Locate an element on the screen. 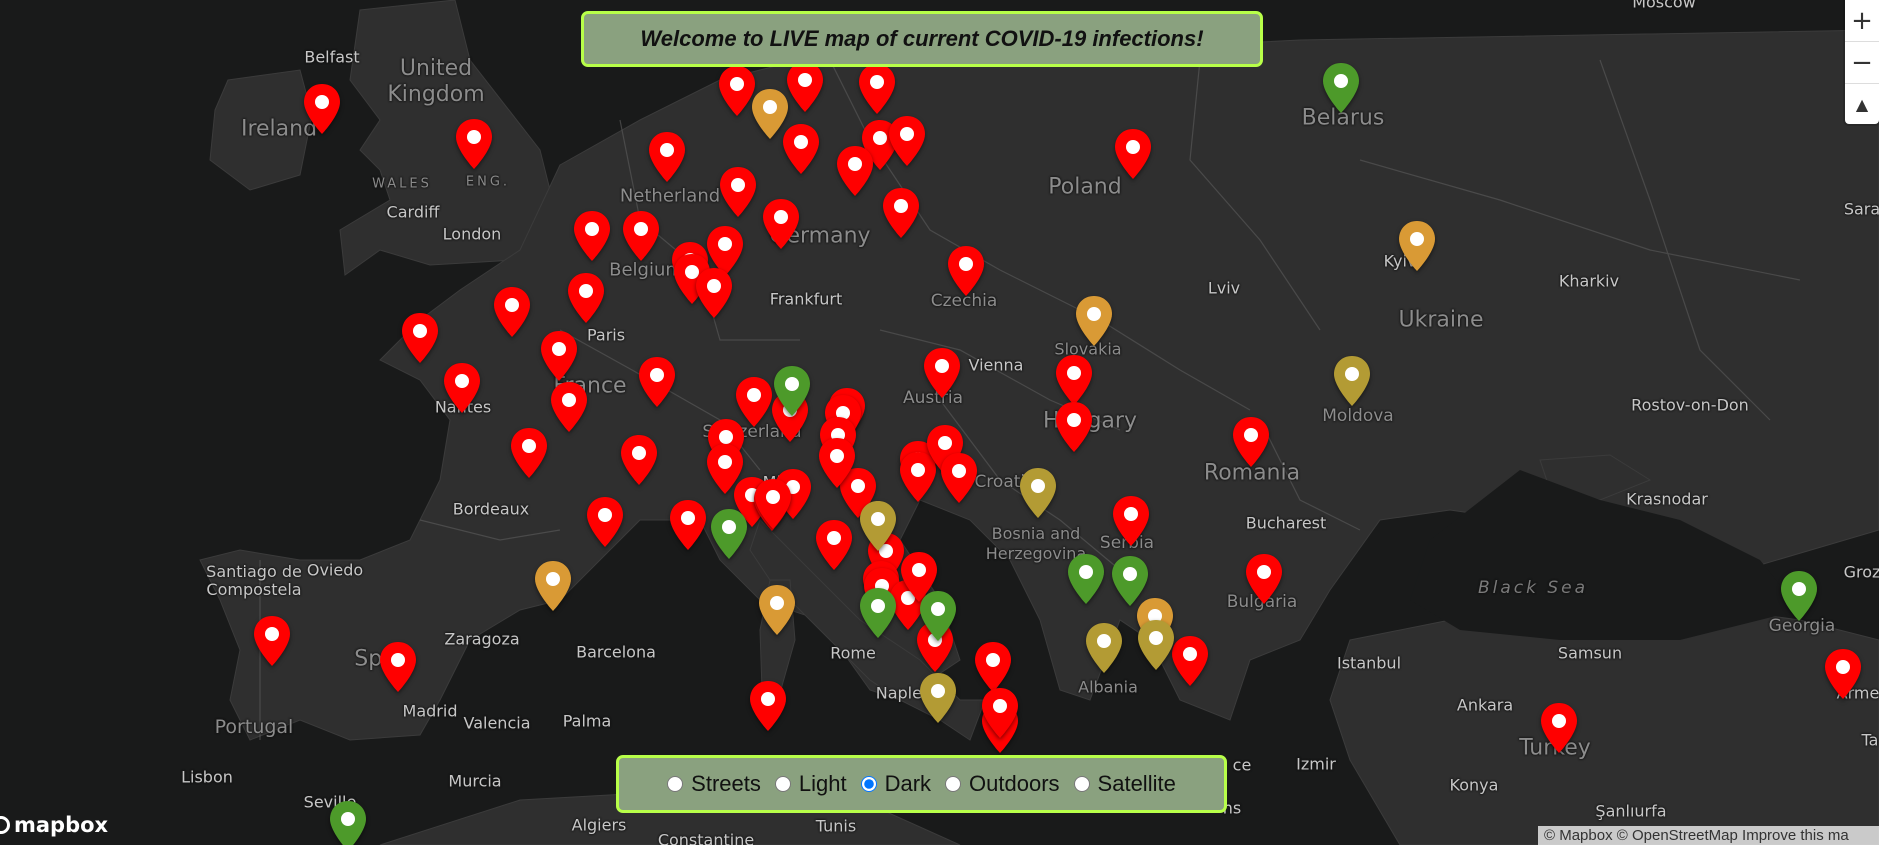 The width and height of the screenshot is (1879, 845). zoom-out-button: − is located at coordinates (1862, 63).